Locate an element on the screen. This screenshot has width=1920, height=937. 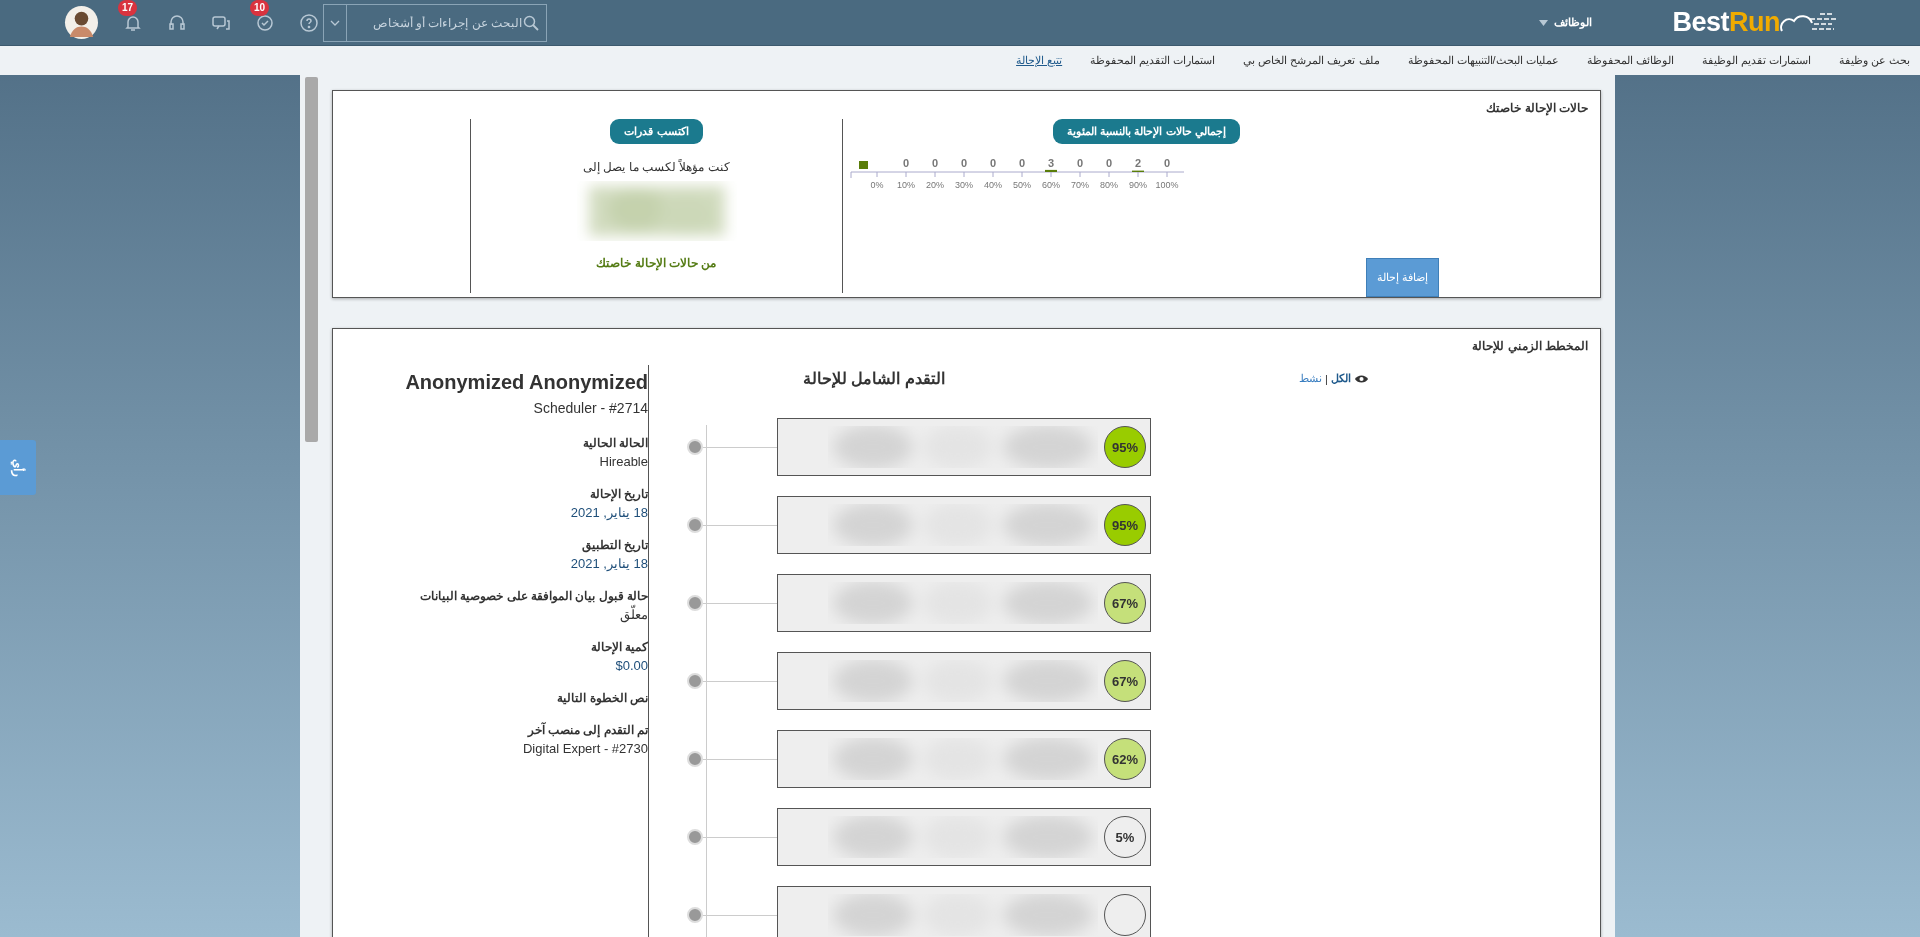
range-label: 80% is located at coordinates (1109, 185).